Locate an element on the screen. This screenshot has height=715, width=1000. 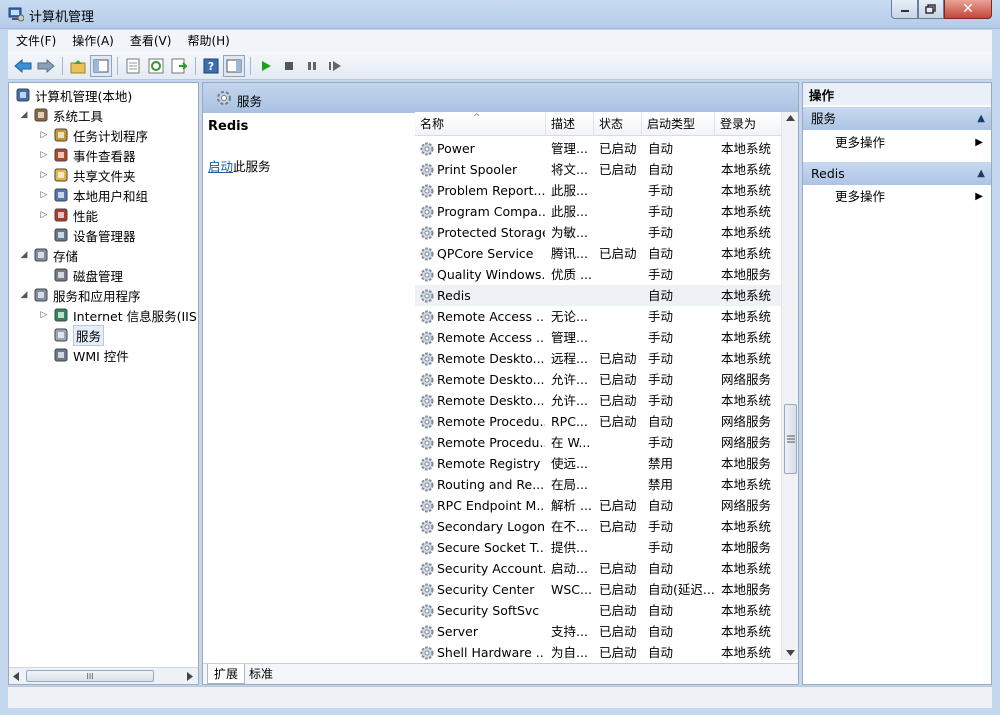
scrollbar-thumb: III is located at coordinates (90, 676).